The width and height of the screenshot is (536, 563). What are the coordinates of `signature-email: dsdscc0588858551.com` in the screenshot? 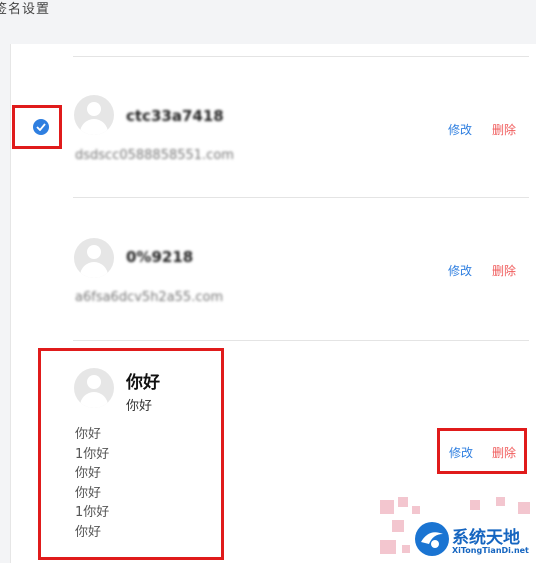 It's located at (154, 155).